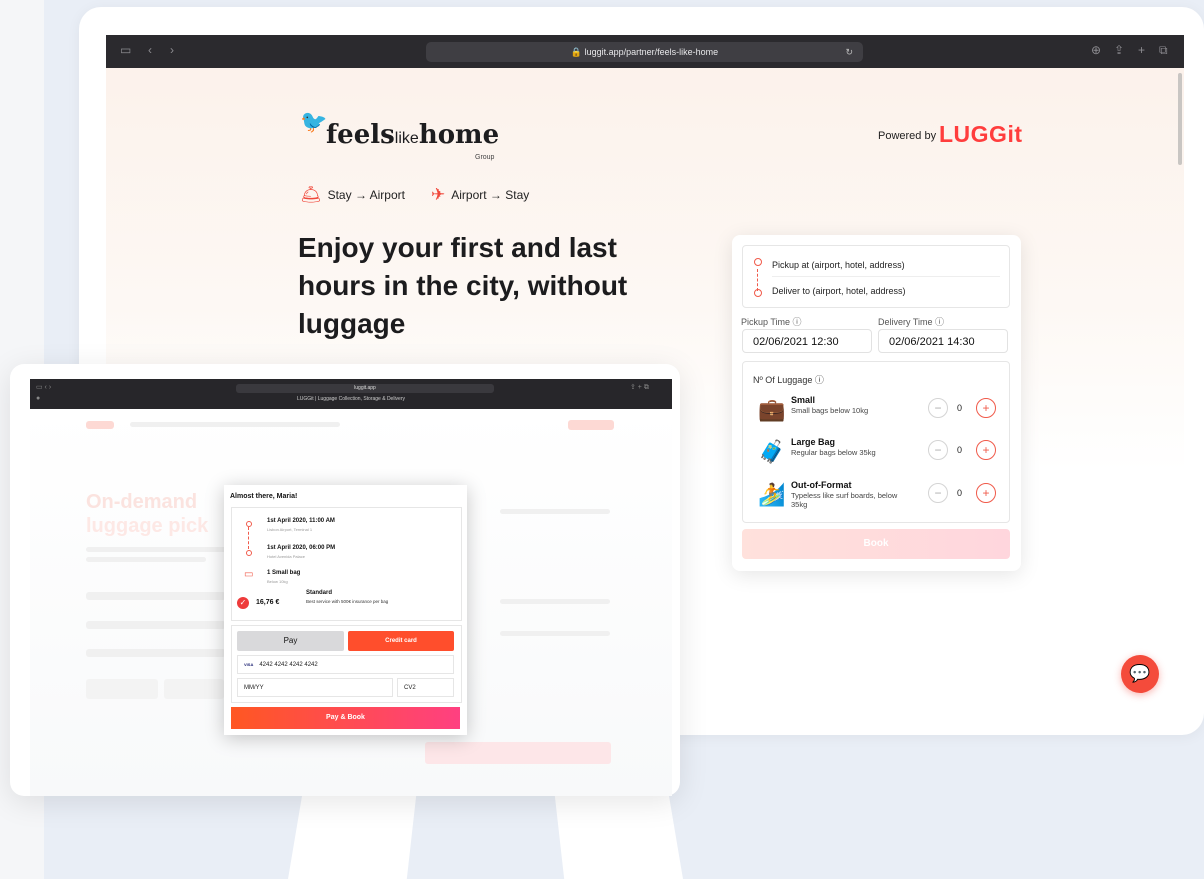 The height and width of the screenshot is (879, 1204). I want to click on luggage-row-small: 💼 Small Small bags below 10kg − 0 +, so click(876, 413).